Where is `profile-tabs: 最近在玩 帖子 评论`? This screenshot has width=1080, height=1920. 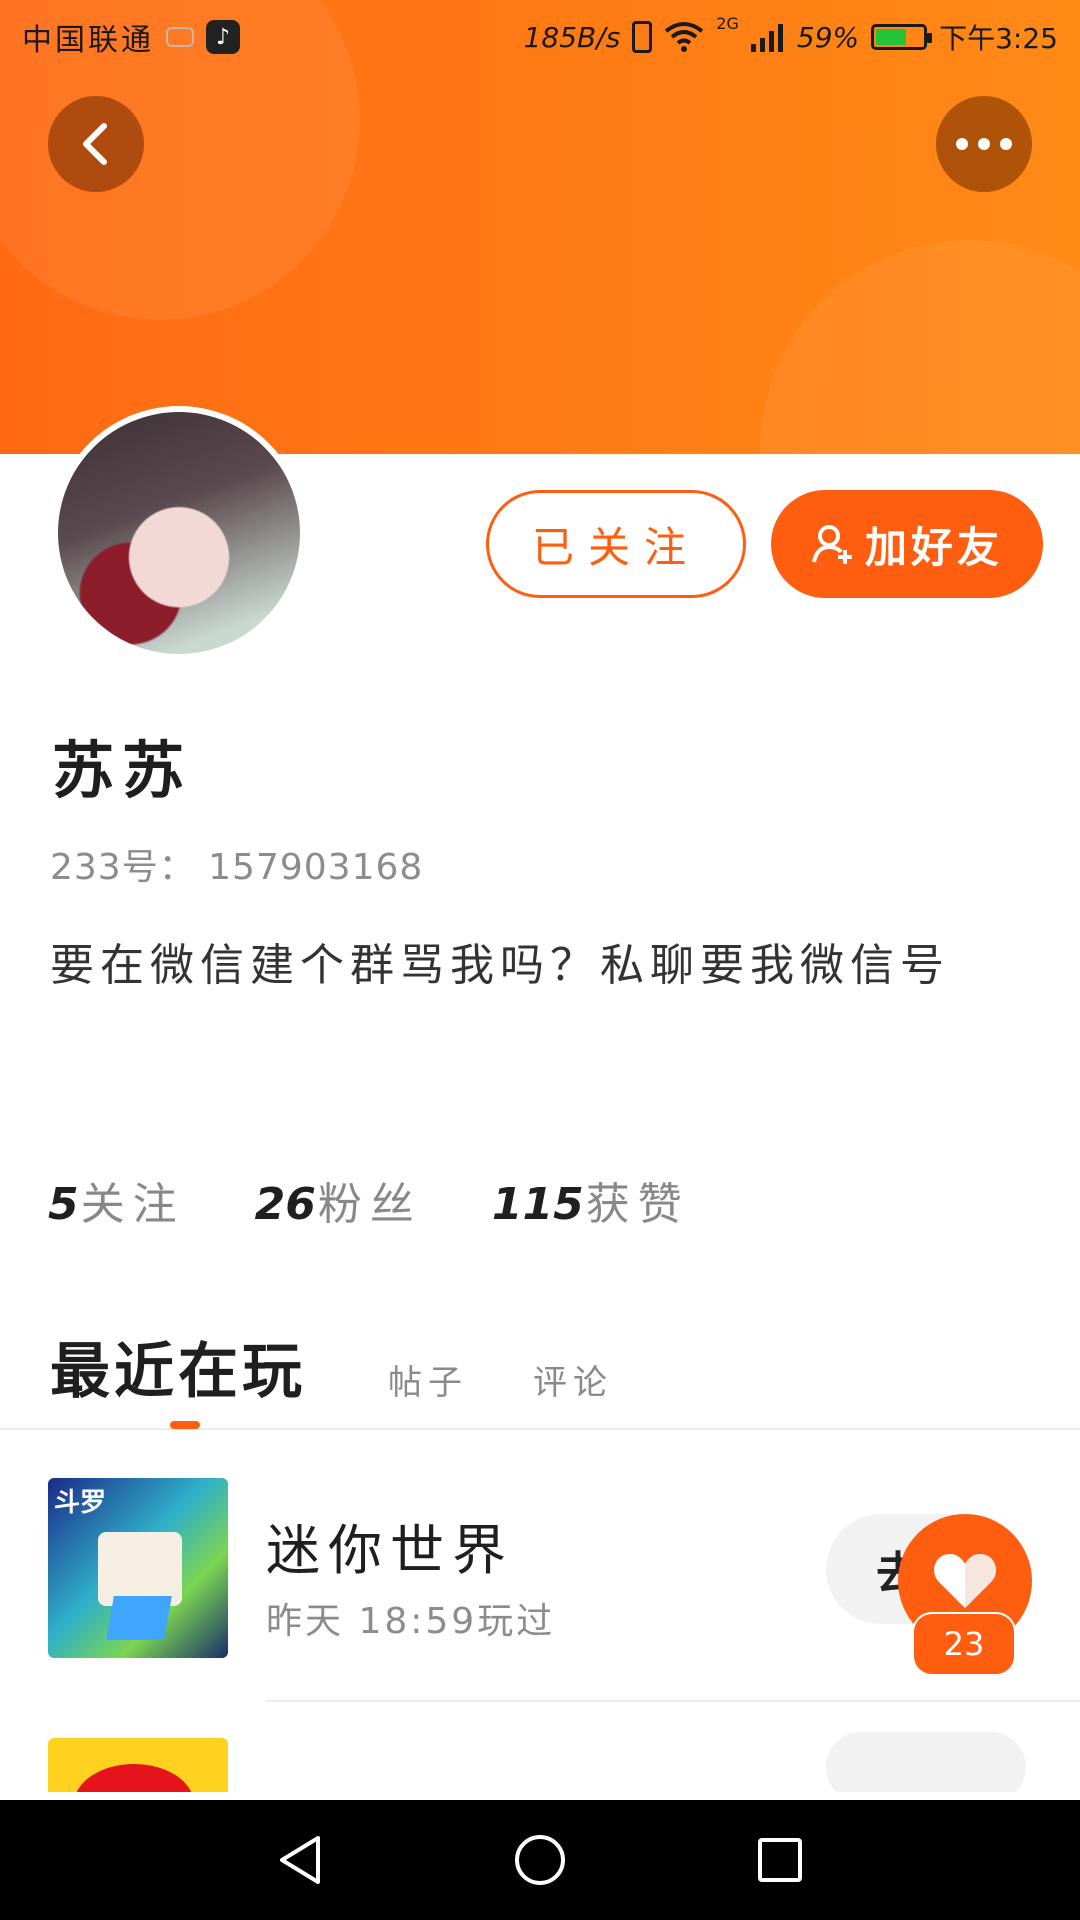
profile-tabs: 最近在玩 帖子 评论 is located at coordinates (540, 1370).